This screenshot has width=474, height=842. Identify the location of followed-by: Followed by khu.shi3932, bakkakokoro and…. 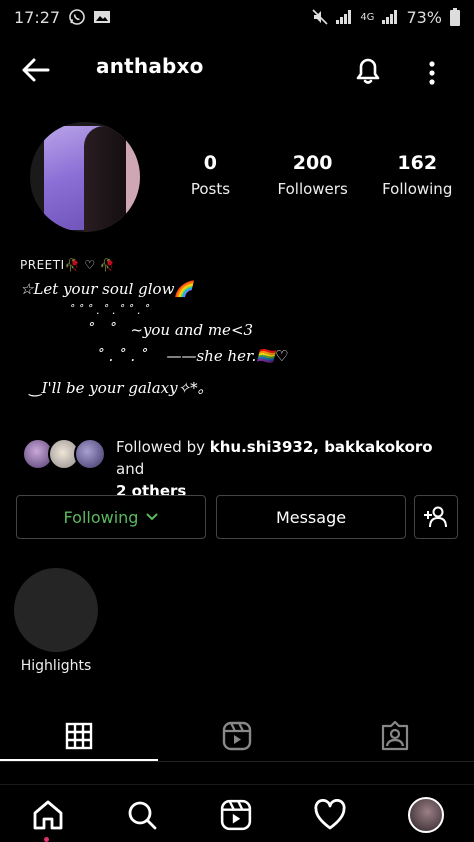
(240, 468).